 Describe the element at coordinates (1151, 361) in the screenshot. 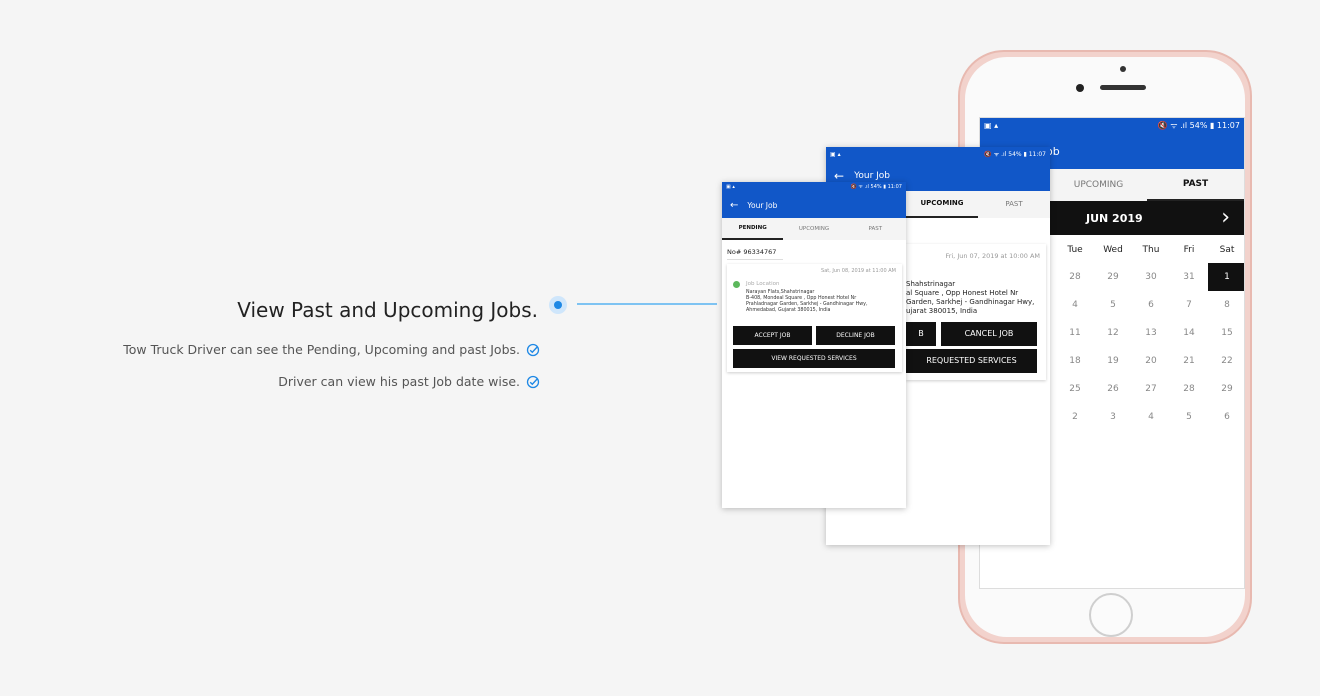

I see `calendar-day: 20` at that location.